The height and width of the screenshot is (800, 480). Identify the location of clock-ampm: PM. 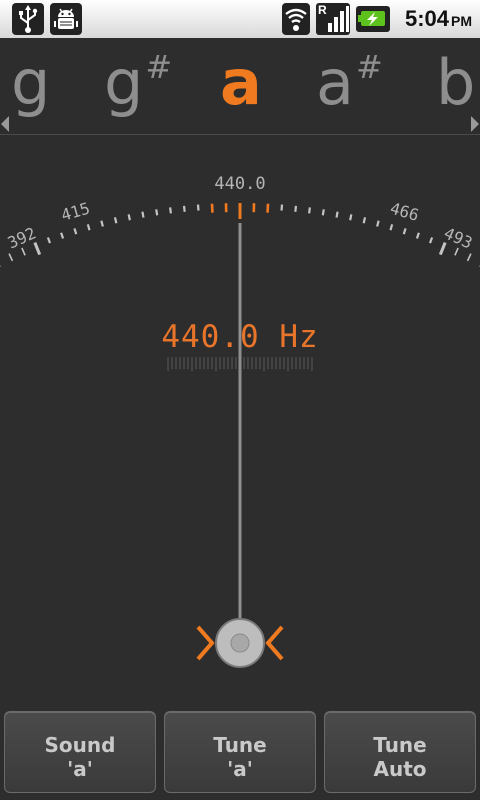
(461, 21).